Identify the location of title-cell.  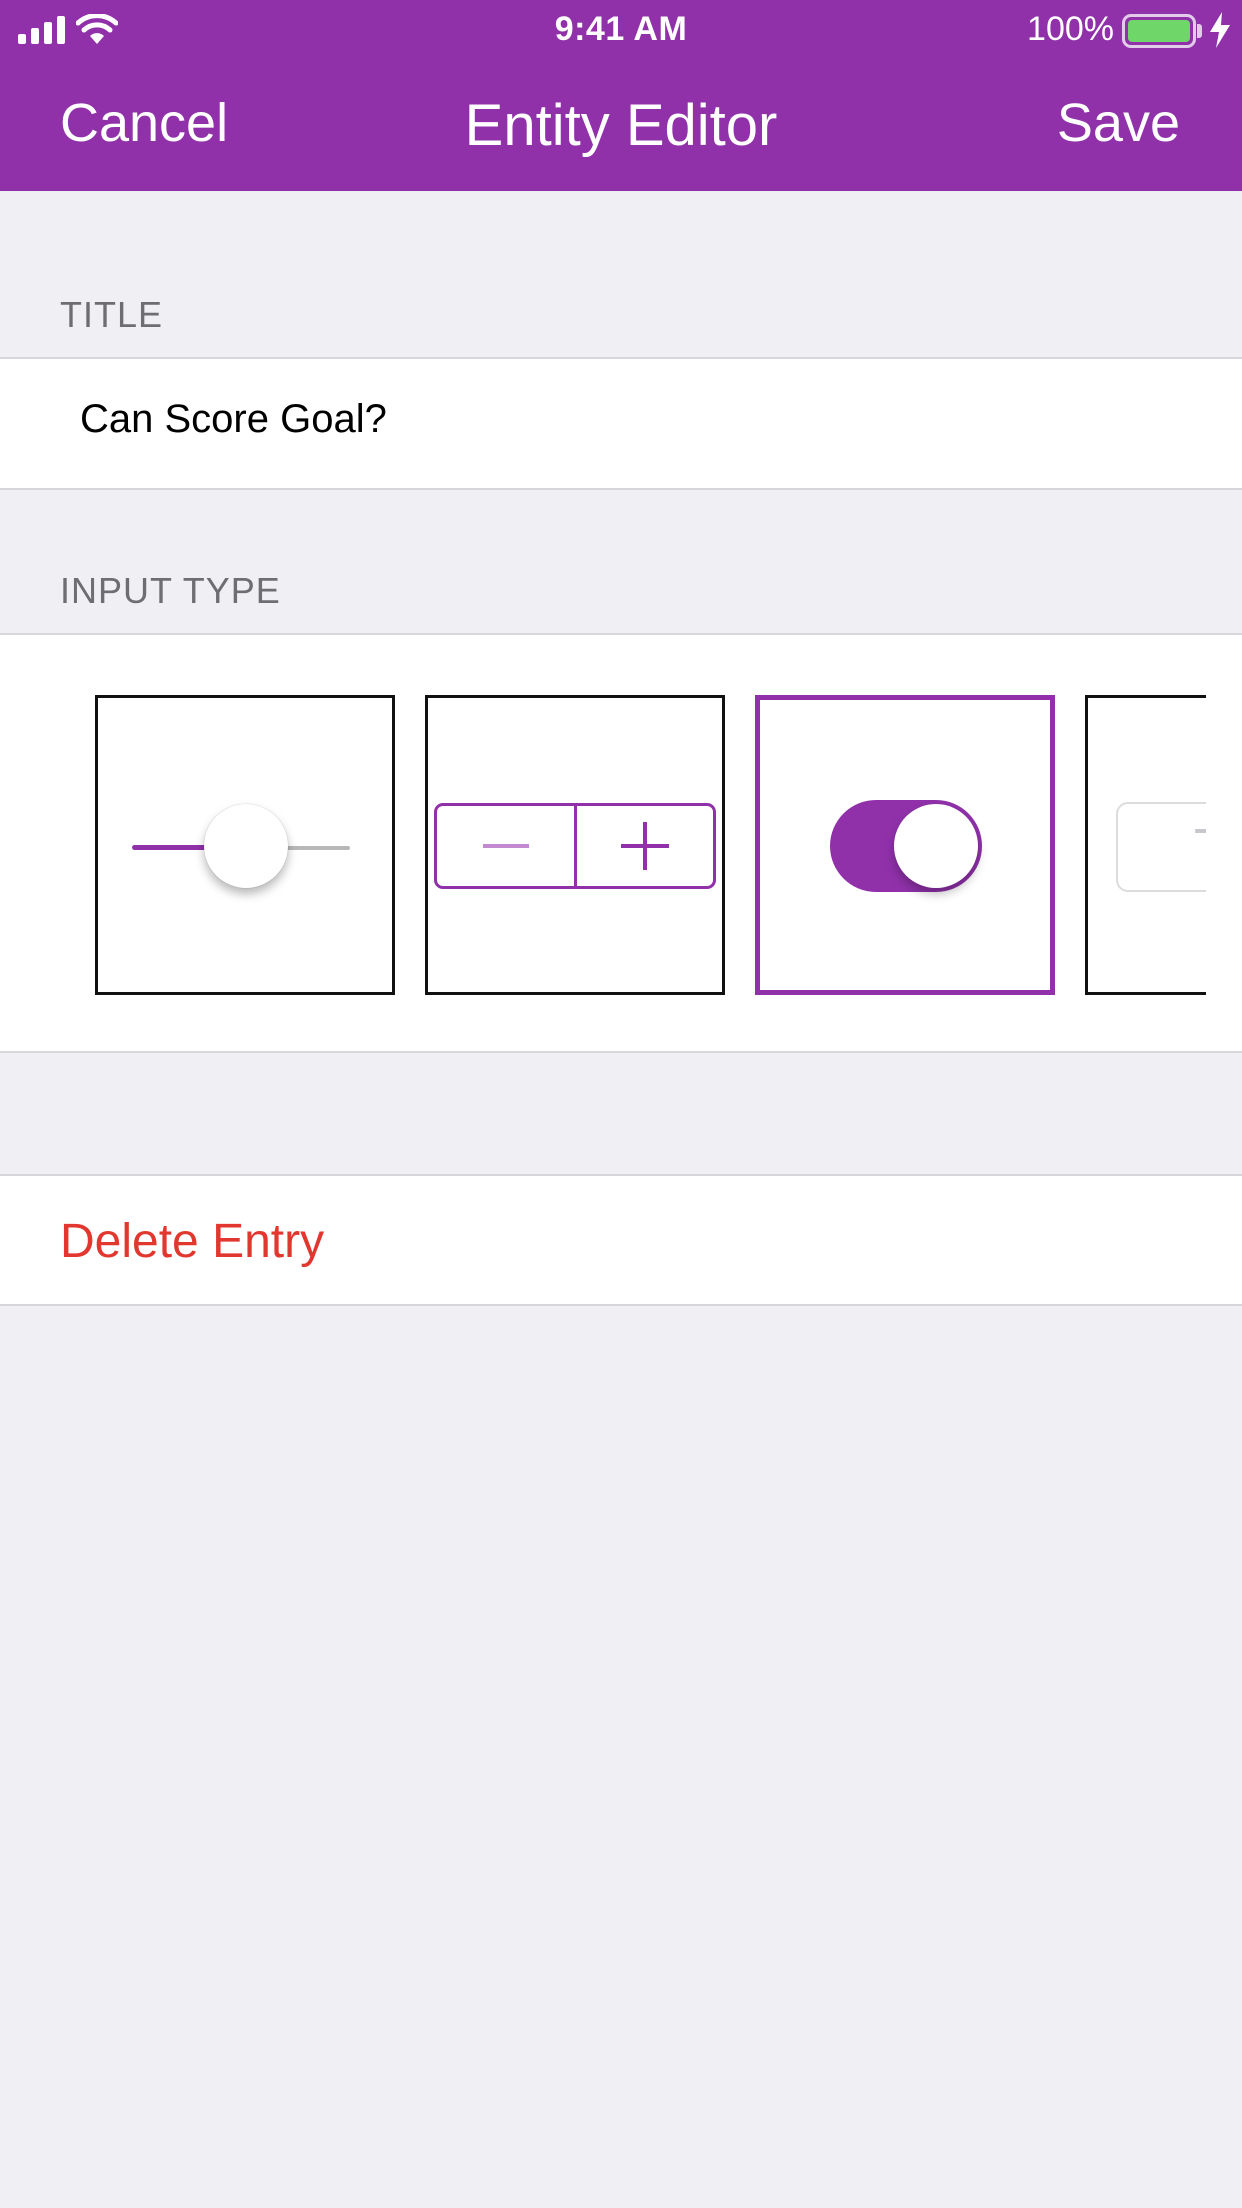
(621, 423).